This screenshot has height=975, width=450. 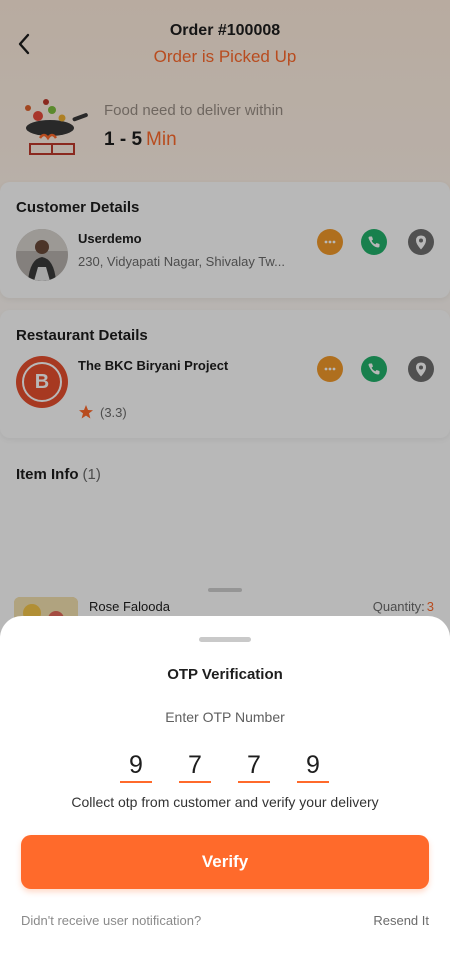 I want to click on sheet-drag-handle, so click(x=225, y=639).